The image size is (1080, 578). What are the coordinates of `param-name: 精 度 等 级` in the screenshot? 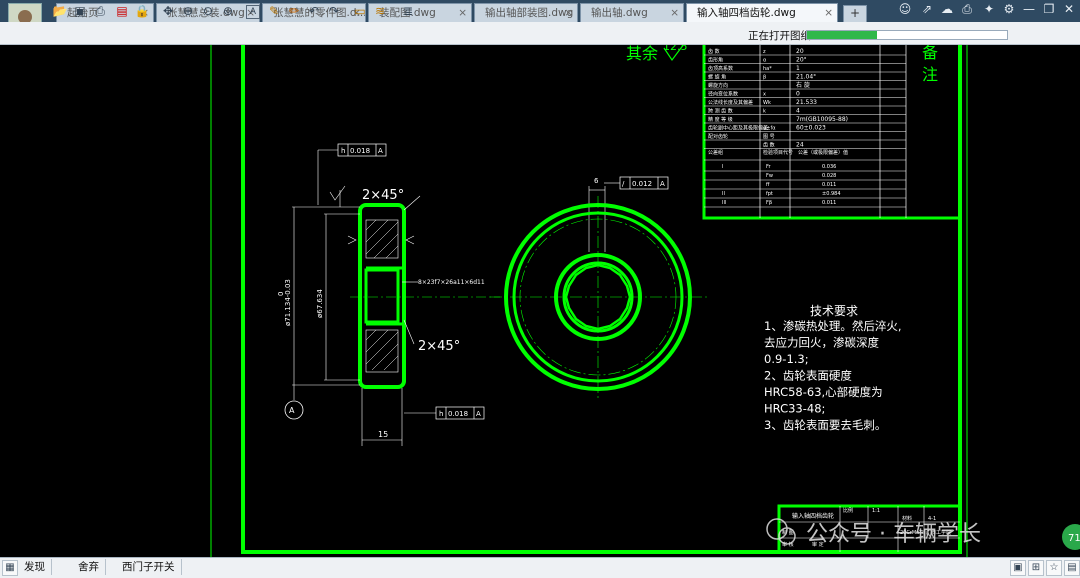 It's located at (720, 119).